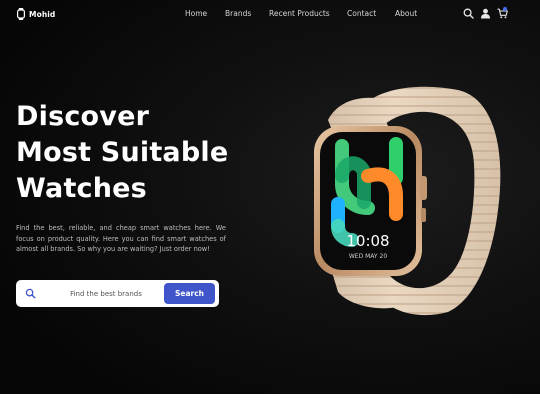  Describe the element at coordinates (368, 256) in the screenshot. I see `watch-date: WED MAY 20` at that location.